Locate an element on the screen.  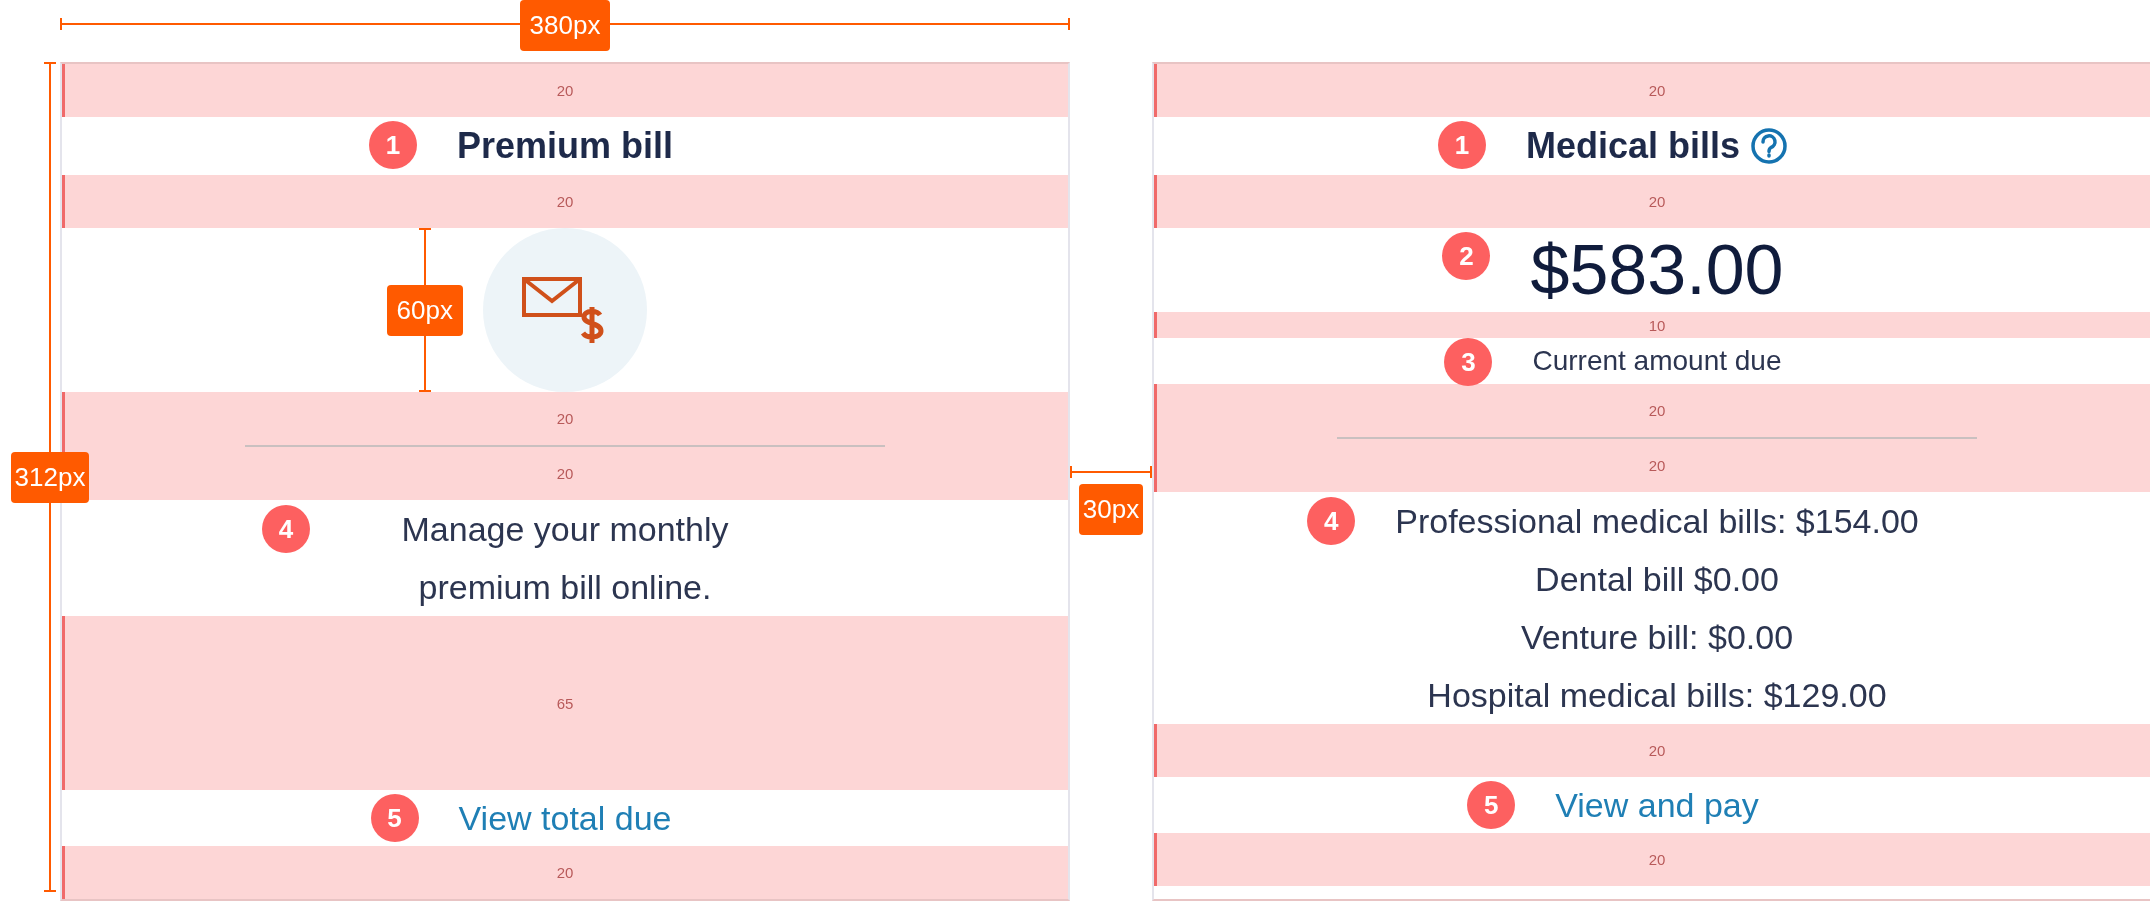
card-text: Manage your monthly premium bill online. is located at coordinates (565, 558).